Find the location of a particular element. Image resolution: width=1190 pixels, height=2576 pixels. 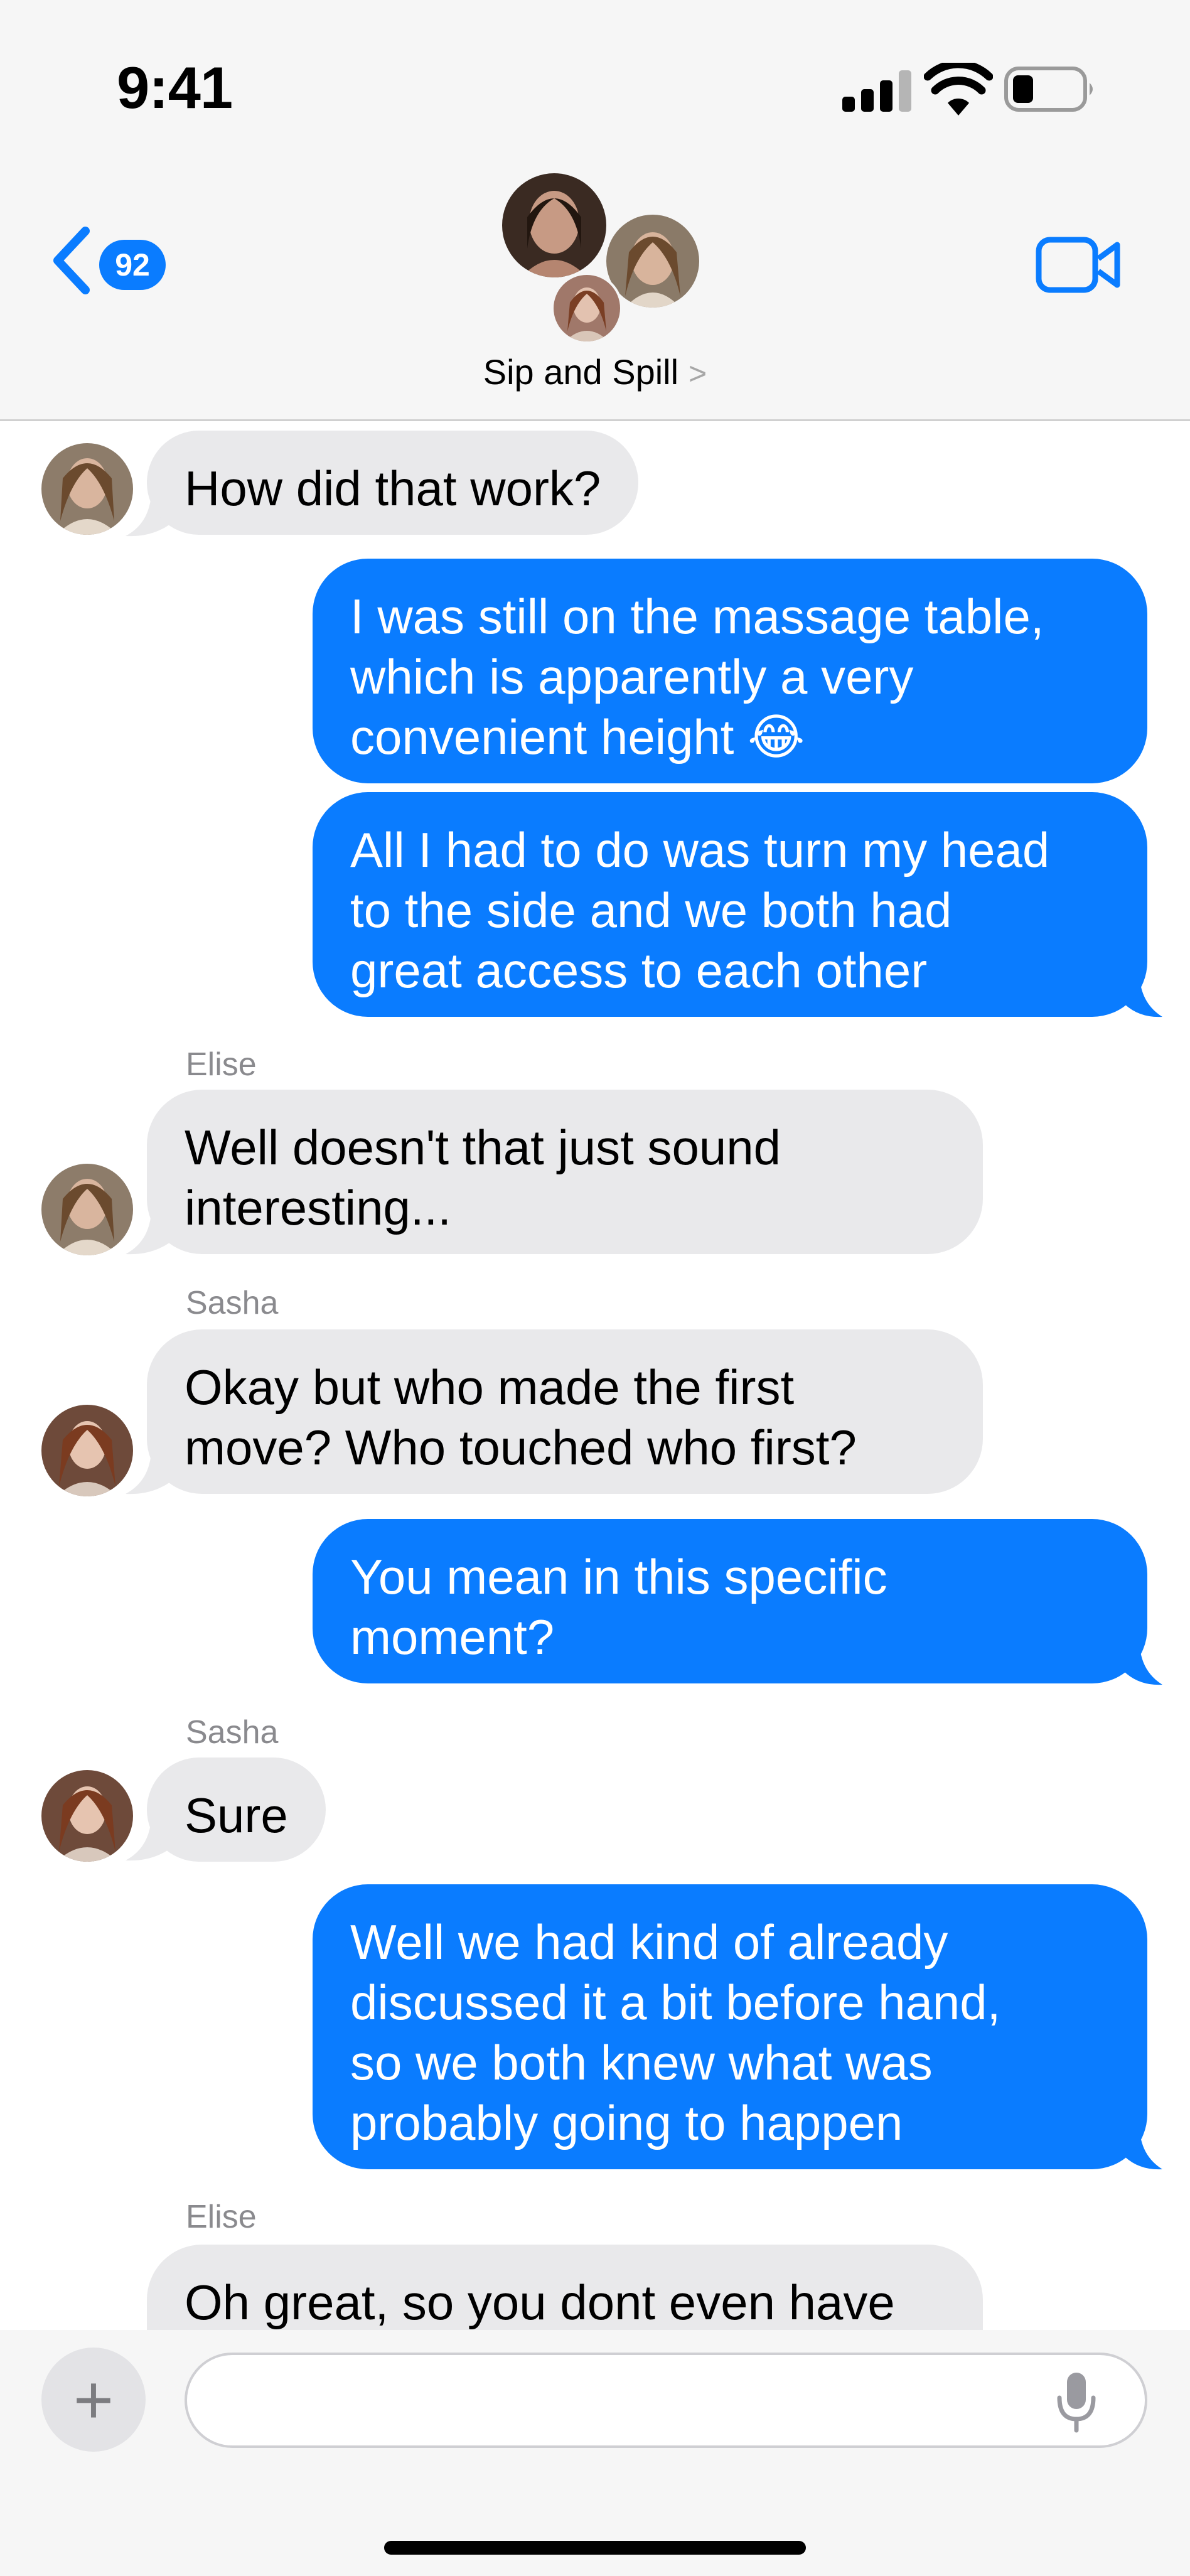

message-line: to the side and we both had is located at coordinates (651, 910).